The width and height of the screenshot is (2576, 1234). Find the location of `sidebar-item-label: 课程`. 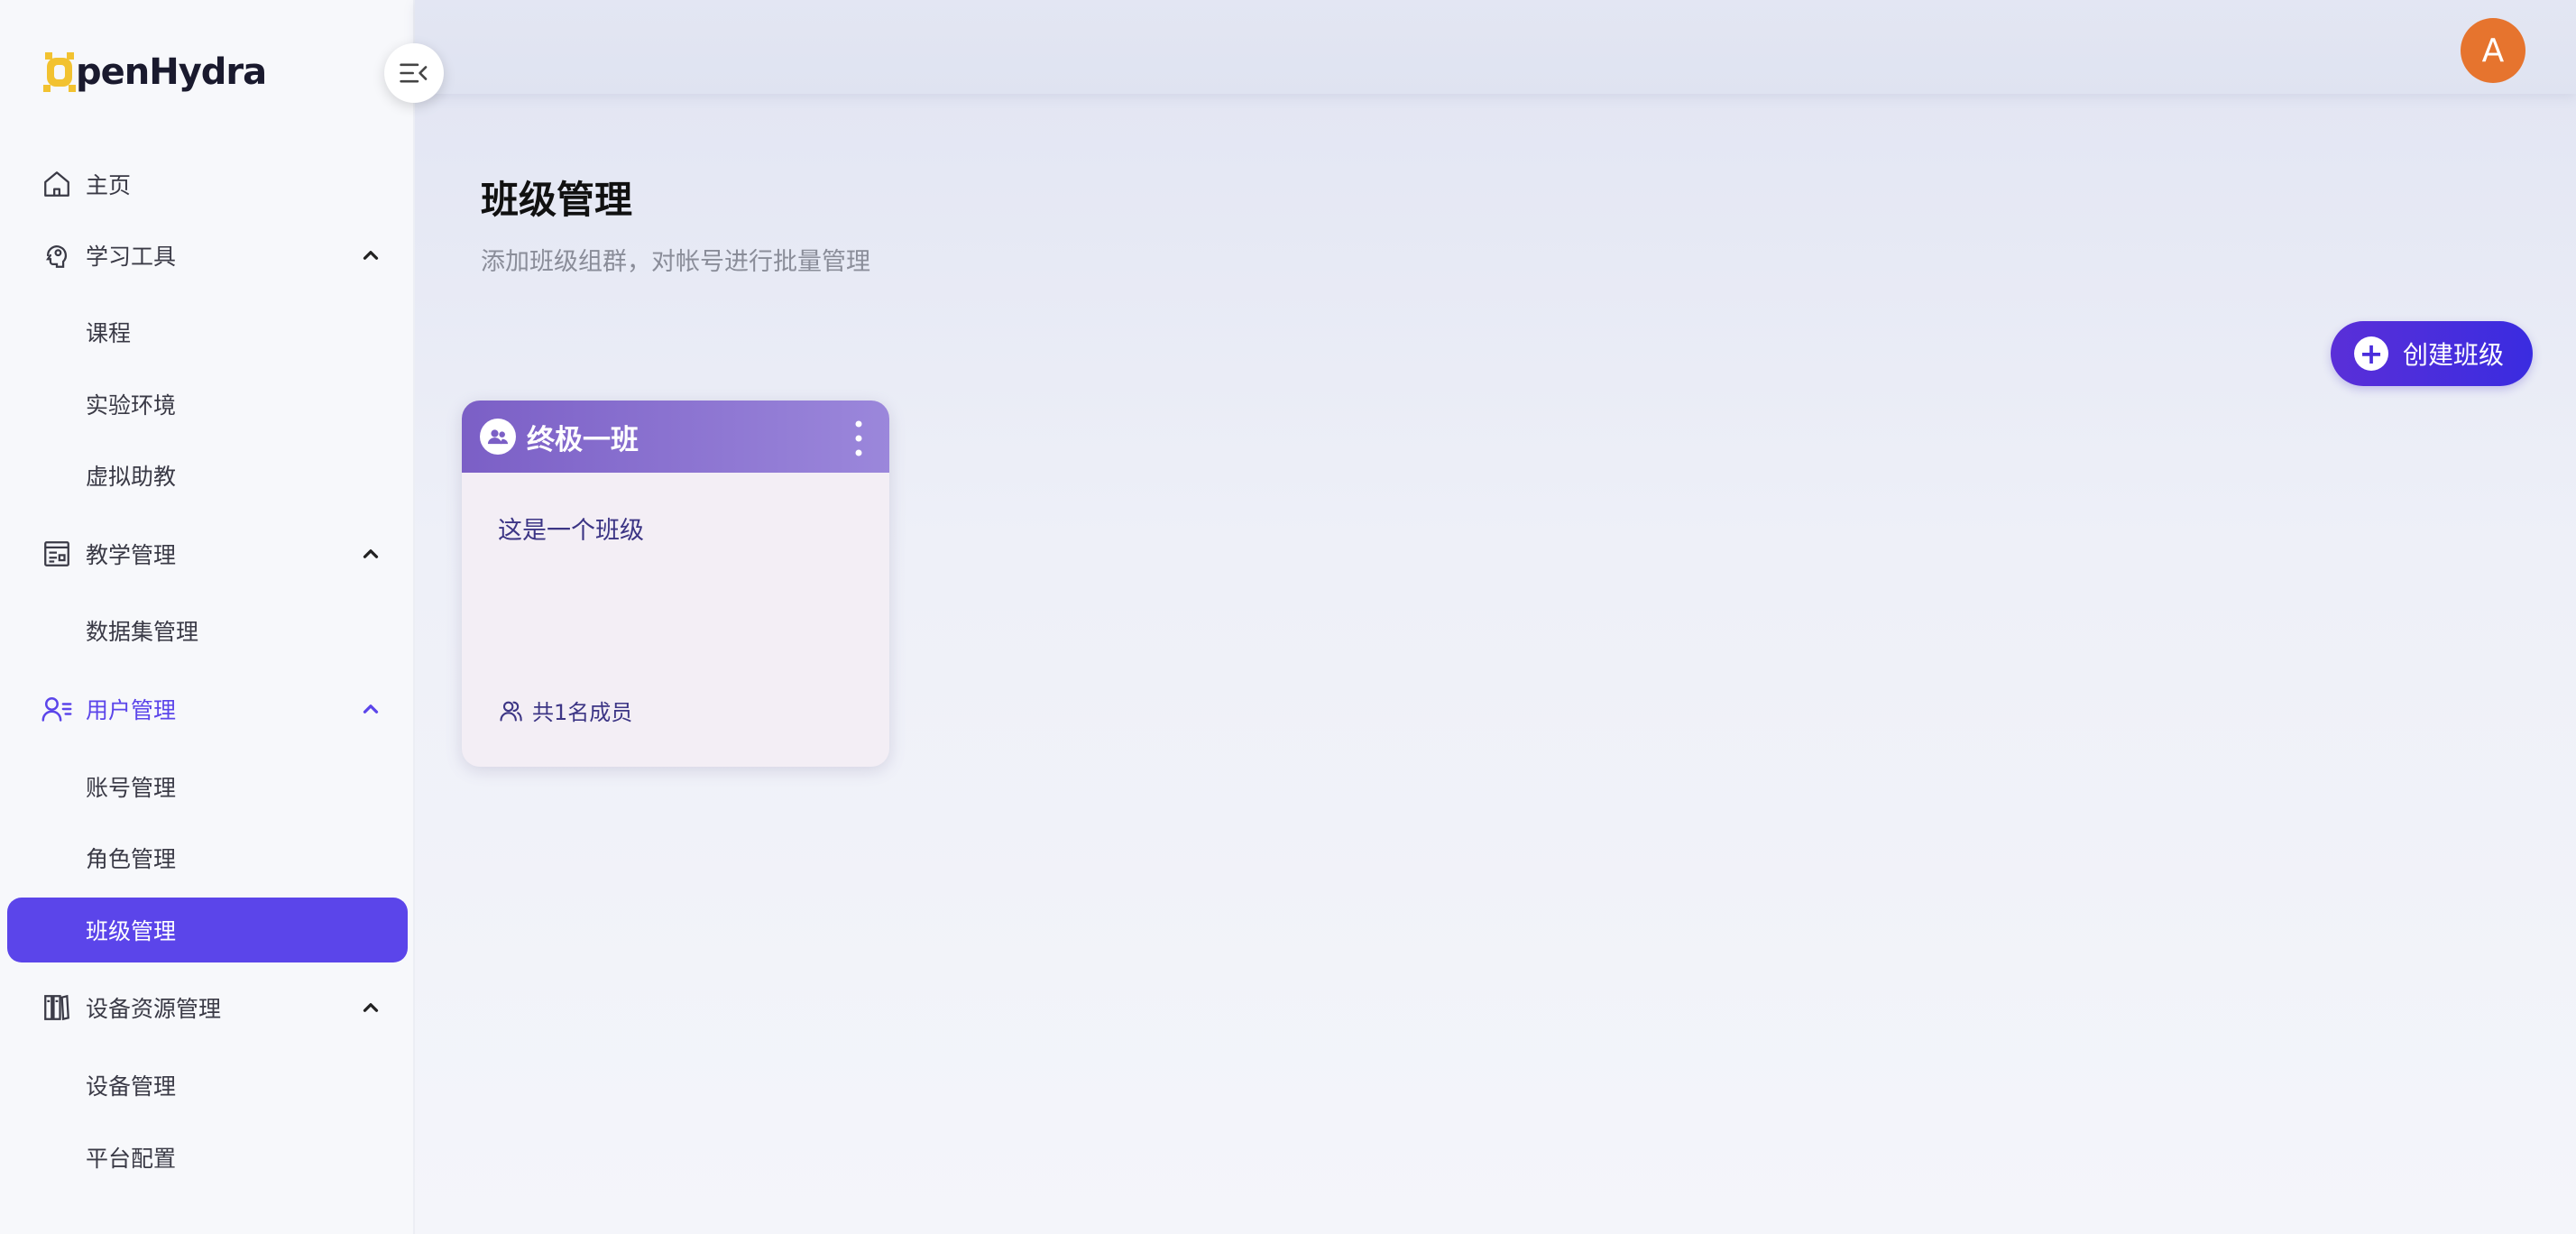

sidebar-item-label: 课程 is located at coordinates (109, 333).